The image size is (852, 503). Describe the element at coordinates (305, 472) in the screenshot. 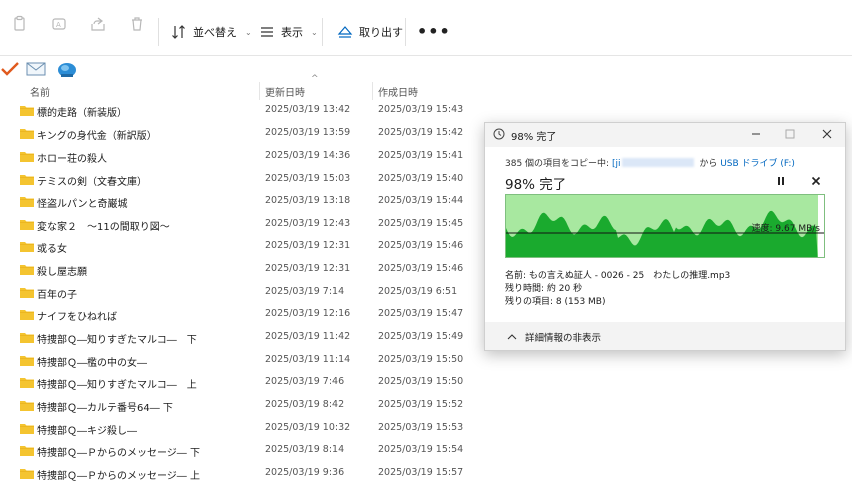

I see `modified-date: 2025/03/19 9:36` at that location.